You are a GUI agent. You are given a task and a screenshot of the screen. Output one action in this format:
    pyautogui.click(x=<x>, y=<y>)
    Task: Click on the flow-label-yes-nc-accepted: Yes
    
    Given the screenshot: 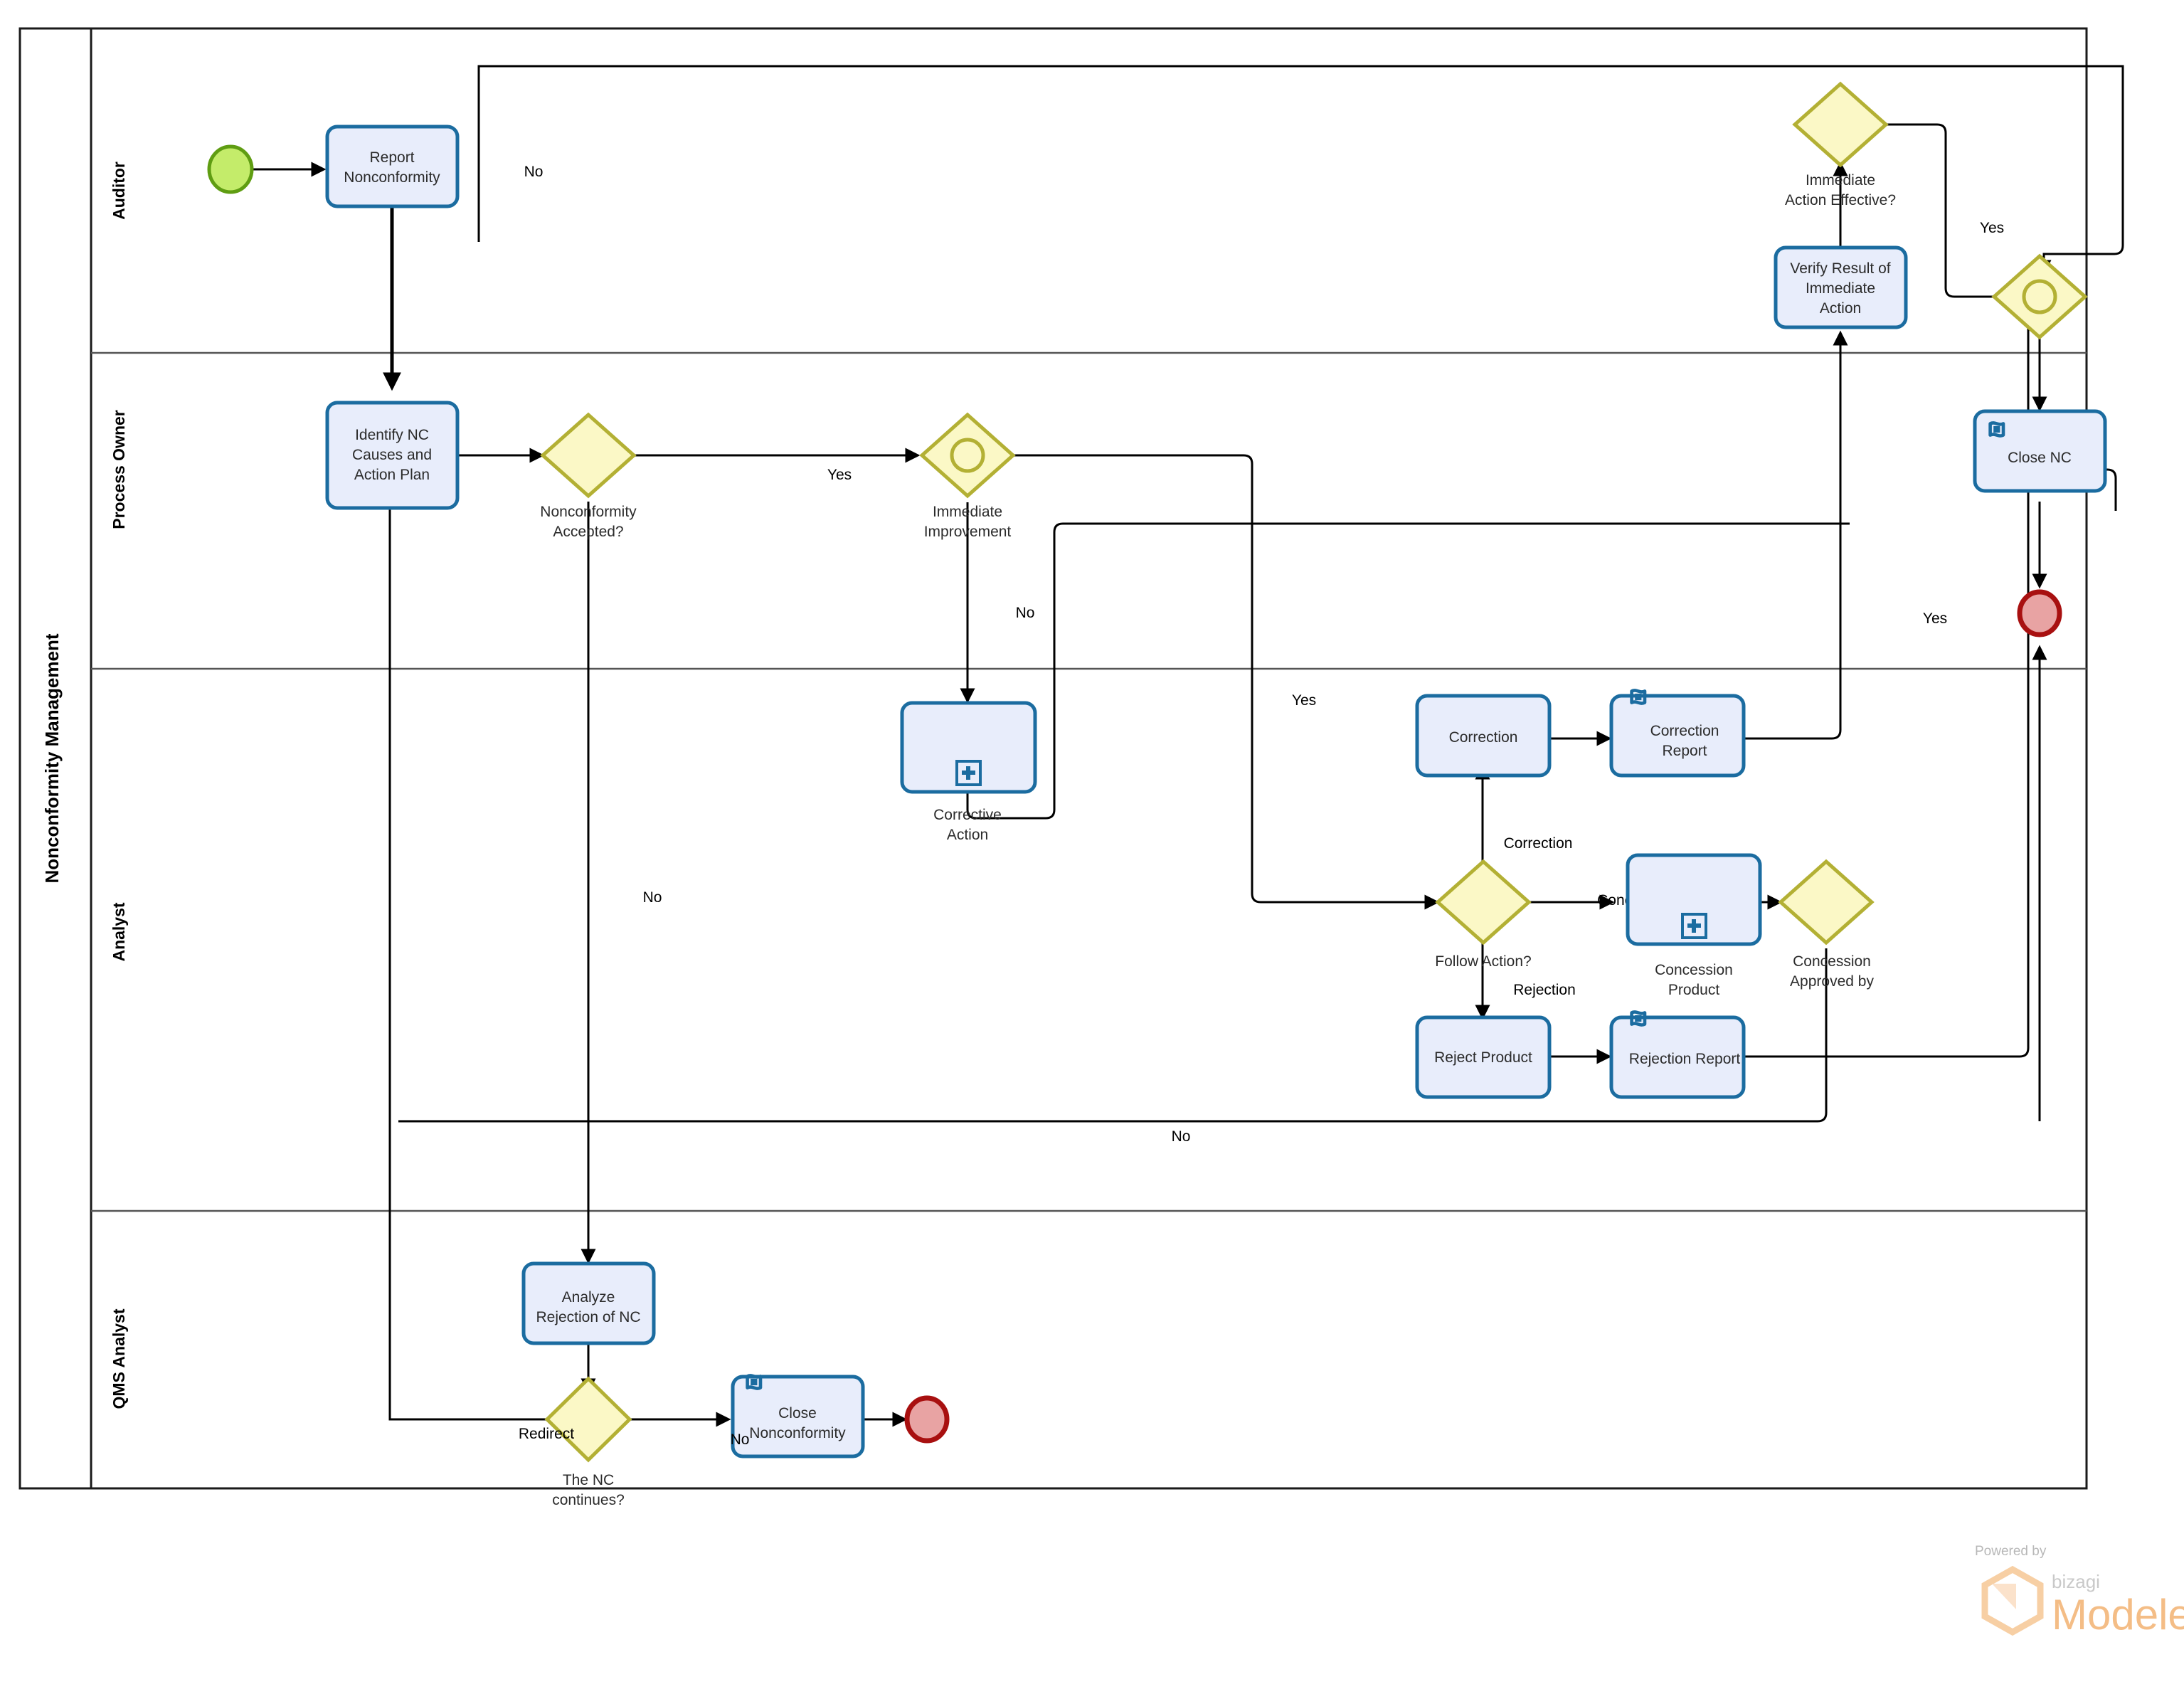 What is the action you would take?
    pyautogui.click(x=839, y=475)
    